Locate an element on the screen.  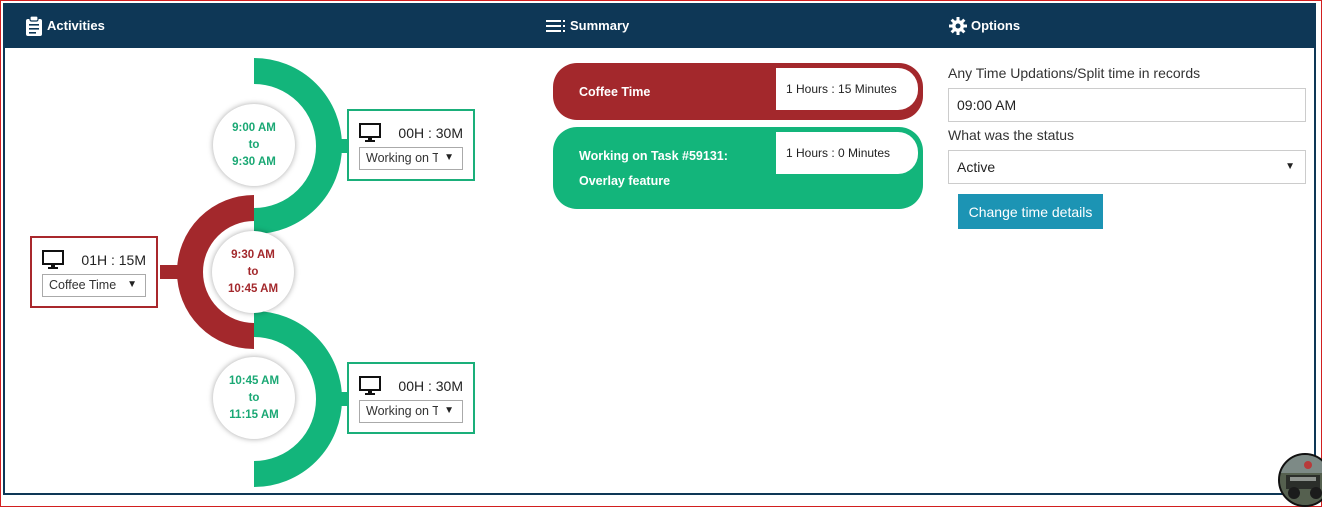
activity-duration: 01H : 15M is located at coordinates (113, 260).